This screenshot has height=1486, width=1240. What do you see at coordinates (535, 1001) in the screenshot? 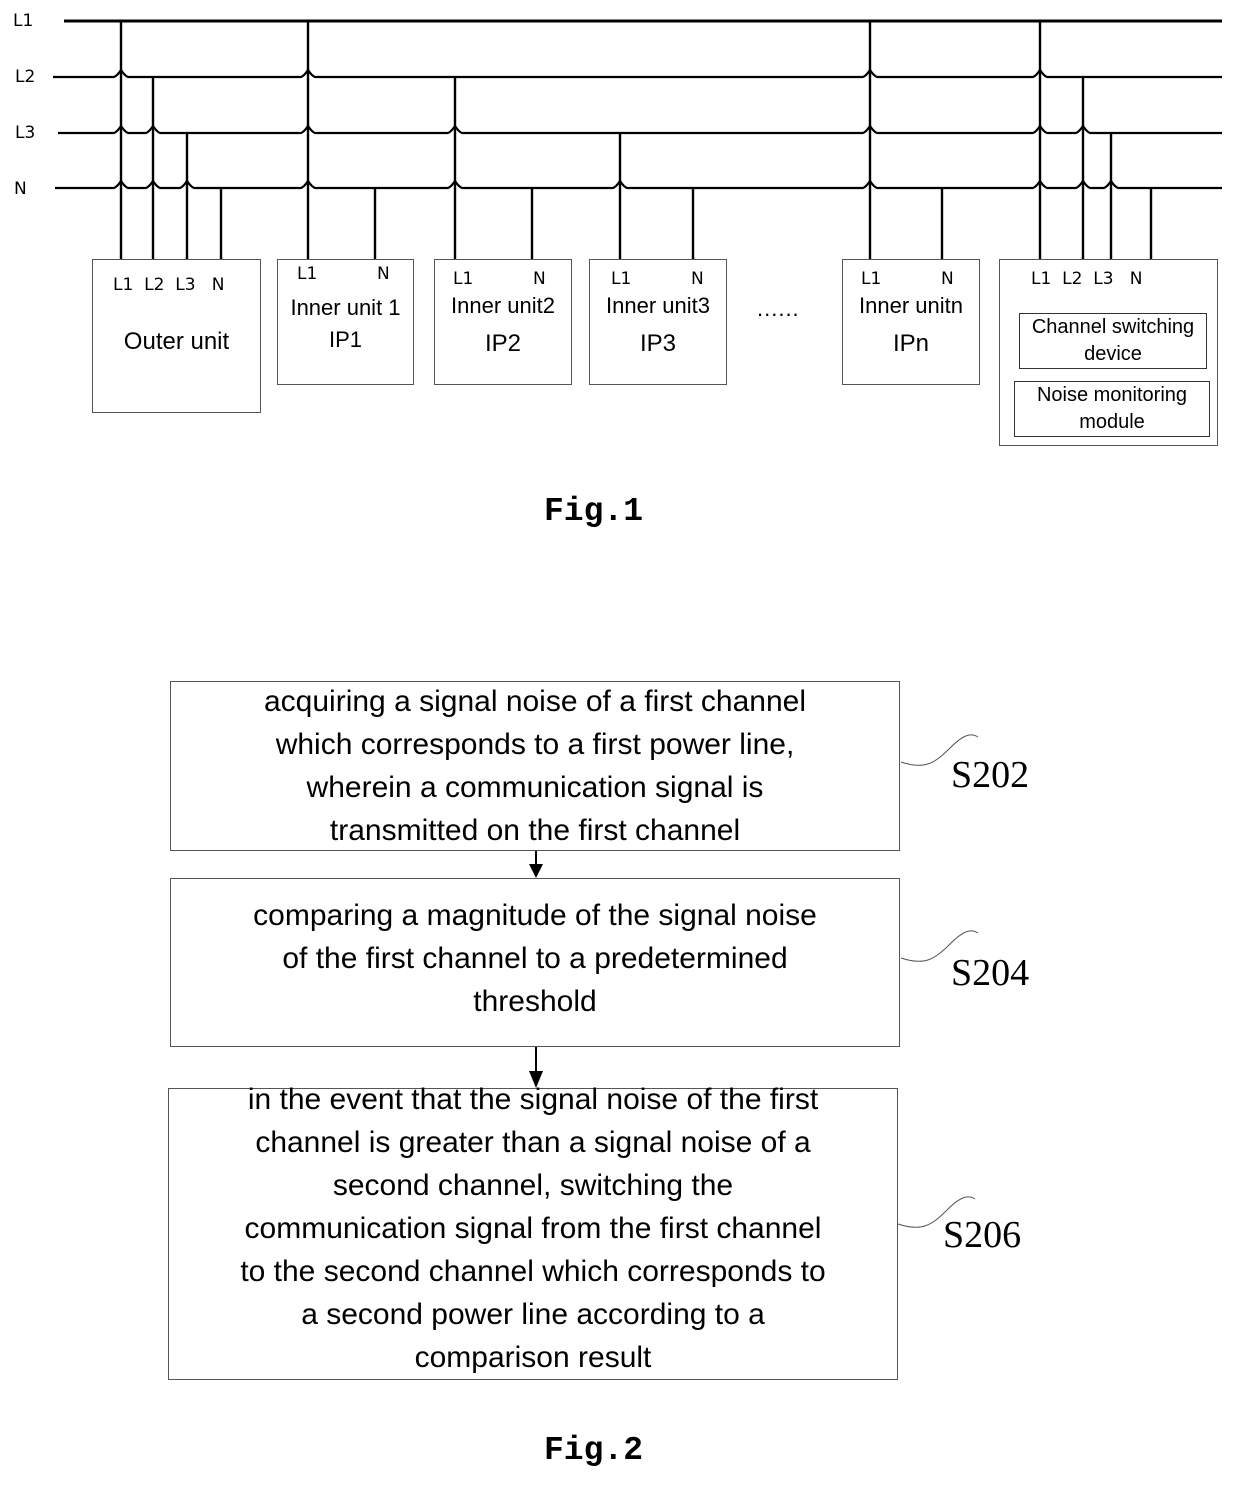
I see `text-line: threshold` at bounding box center [535, 1001].